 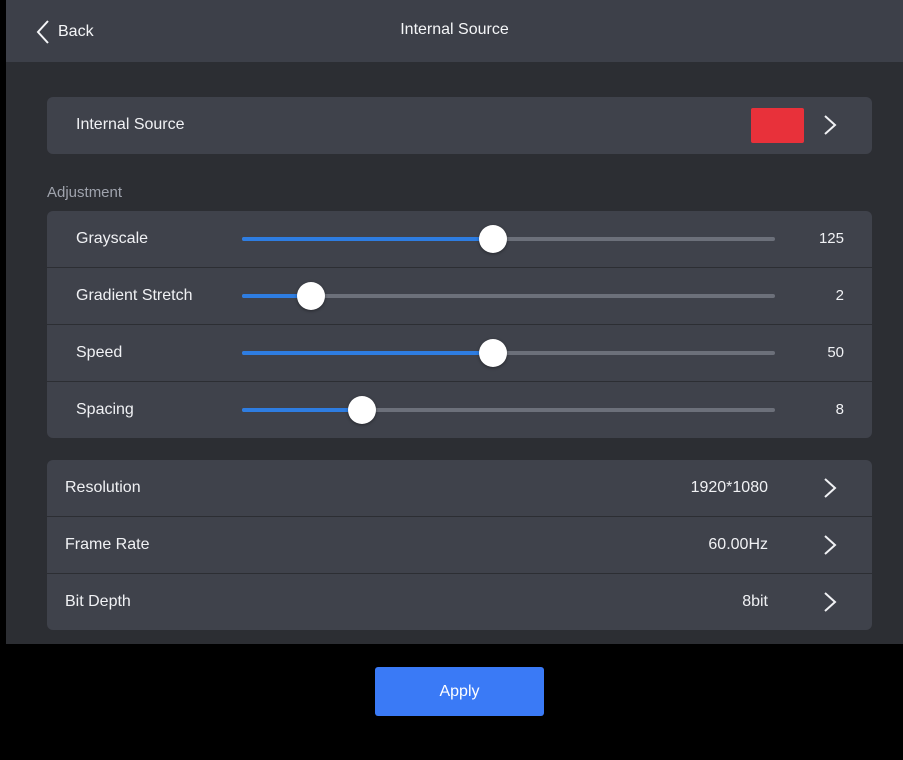 What do you see at coordinates (839, 295) in the screenshot?
I see `slider-value: 2` at bounding box center [839, 295].